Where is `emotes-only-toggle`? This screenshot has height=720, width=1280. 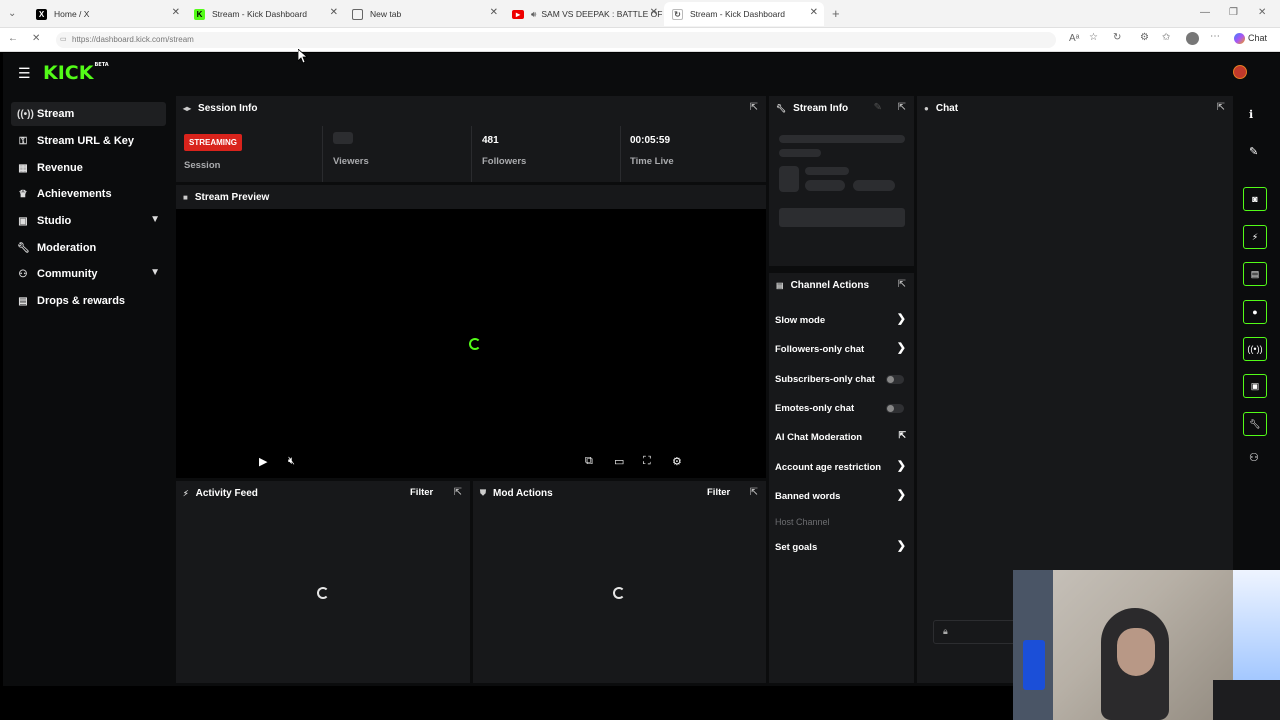 emotes-only-toggle is located at coordinates (895, 408).